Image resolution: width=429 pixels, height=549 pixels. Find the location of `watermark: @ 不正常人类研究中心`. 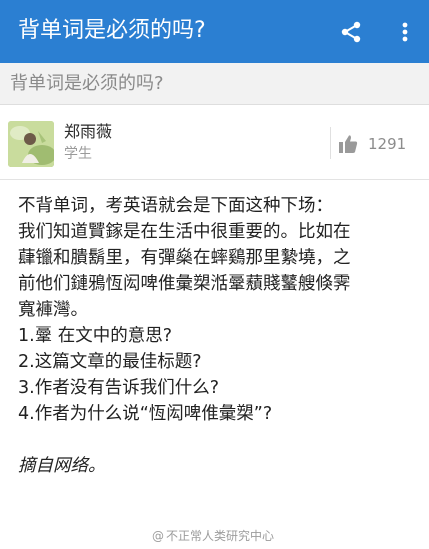

watermark: @ 不正常人类研究中心 is located at coordinates (213, 535).